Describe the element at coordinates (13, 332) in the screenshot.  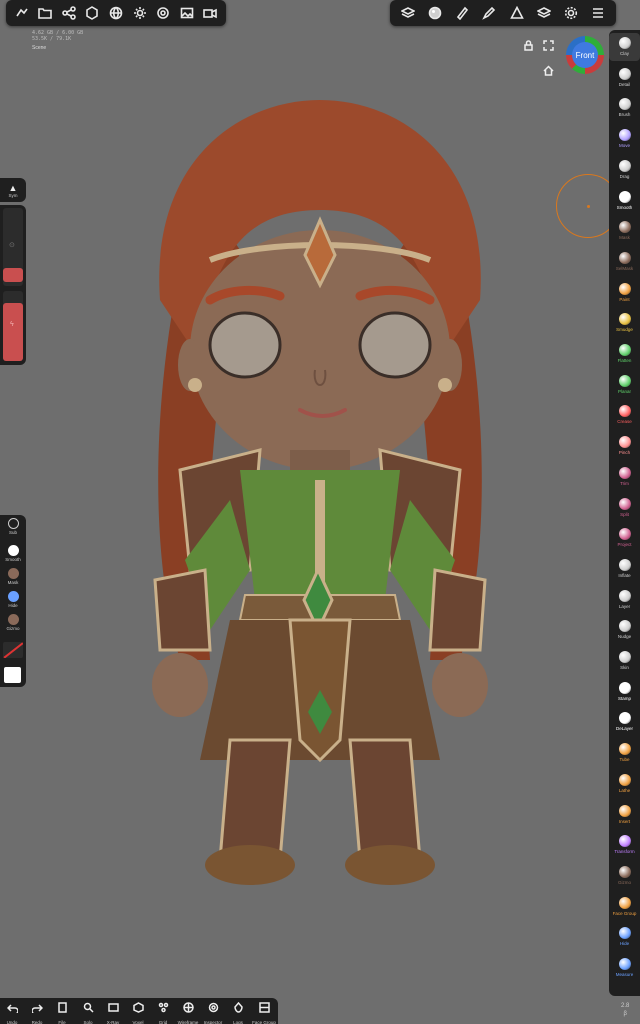
I see `intensity-slider-fill` at that location.